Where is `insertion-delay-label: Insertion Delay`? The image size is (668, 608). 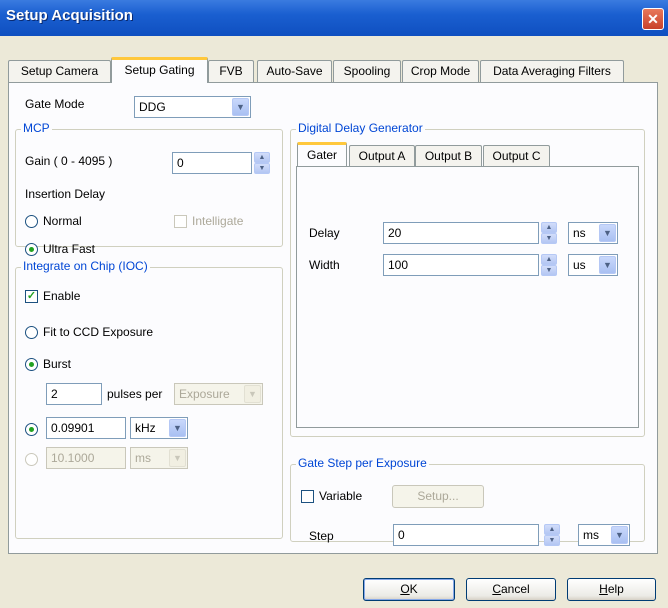 insertion-delay-label: Insertion Delay is located at coordinates (65, 194).